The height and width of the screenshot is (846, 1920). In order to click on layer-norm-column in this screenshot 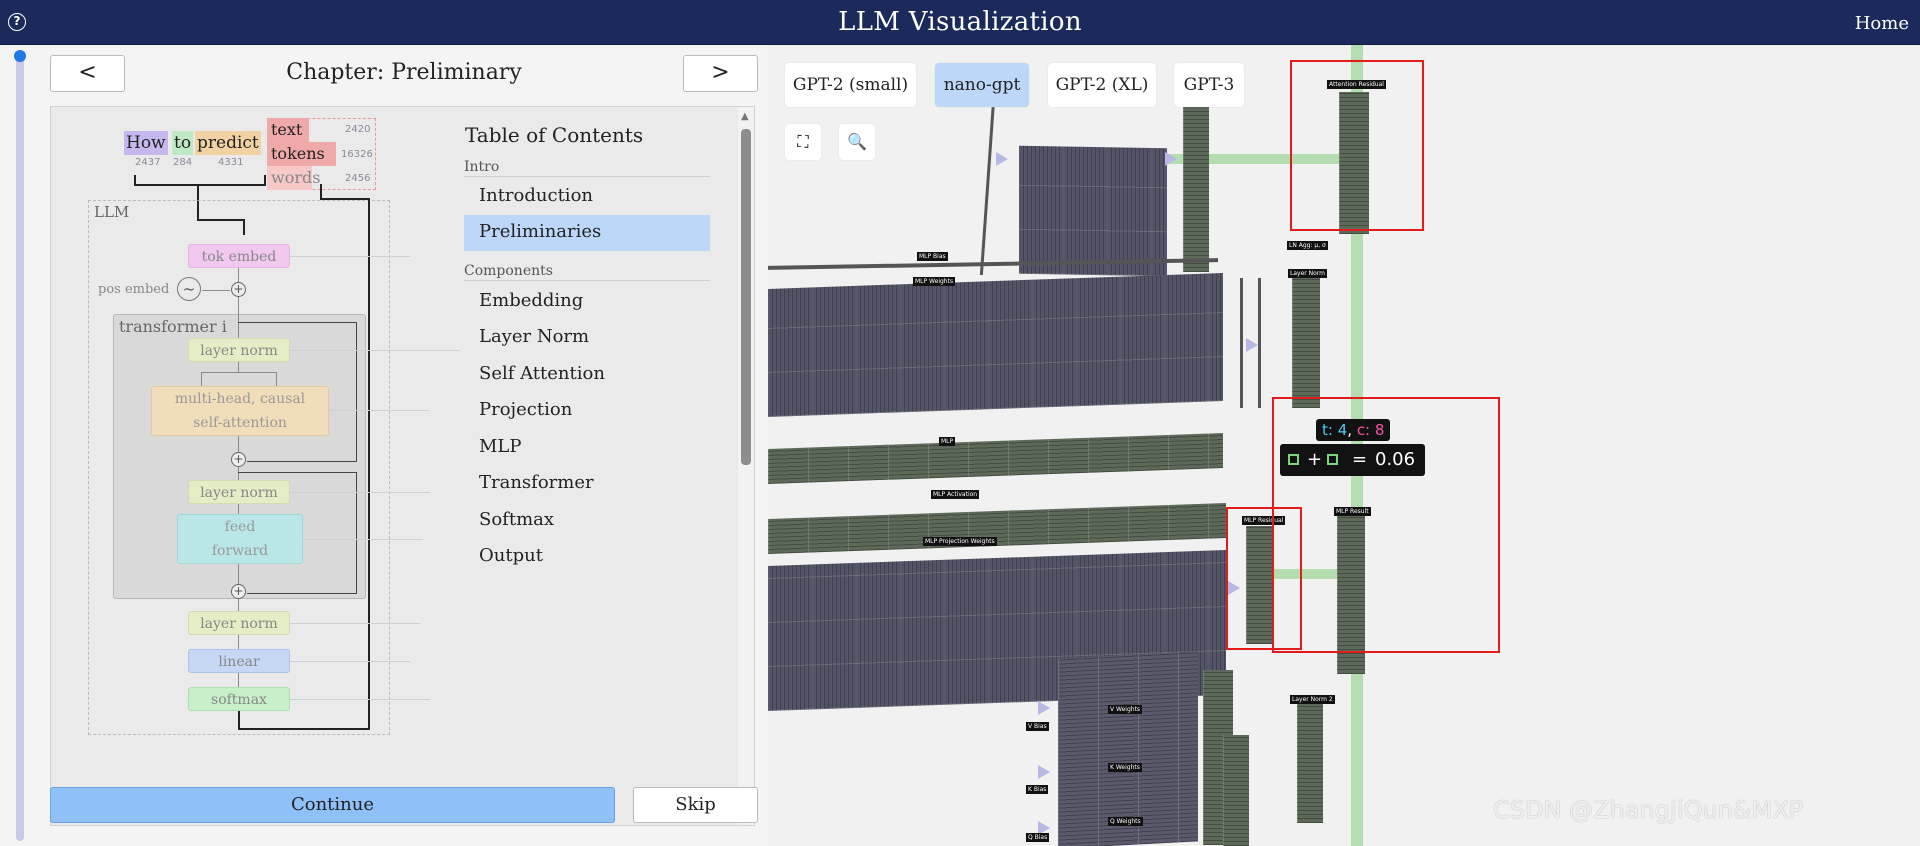, I will do `click(1306, 342)`.